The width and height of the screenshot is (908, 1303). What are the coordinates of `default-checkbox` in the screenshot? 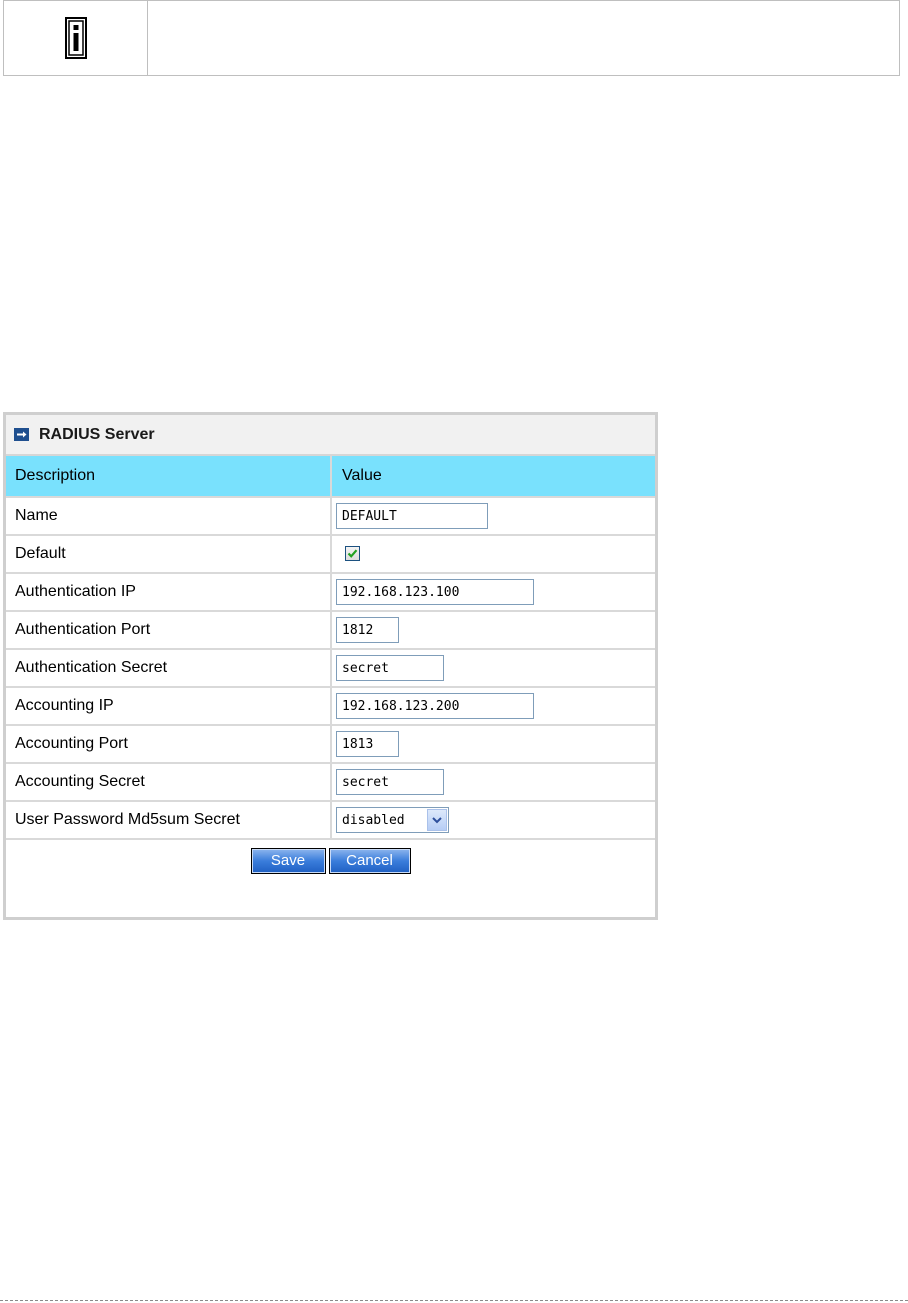 It's located at (352, 554).